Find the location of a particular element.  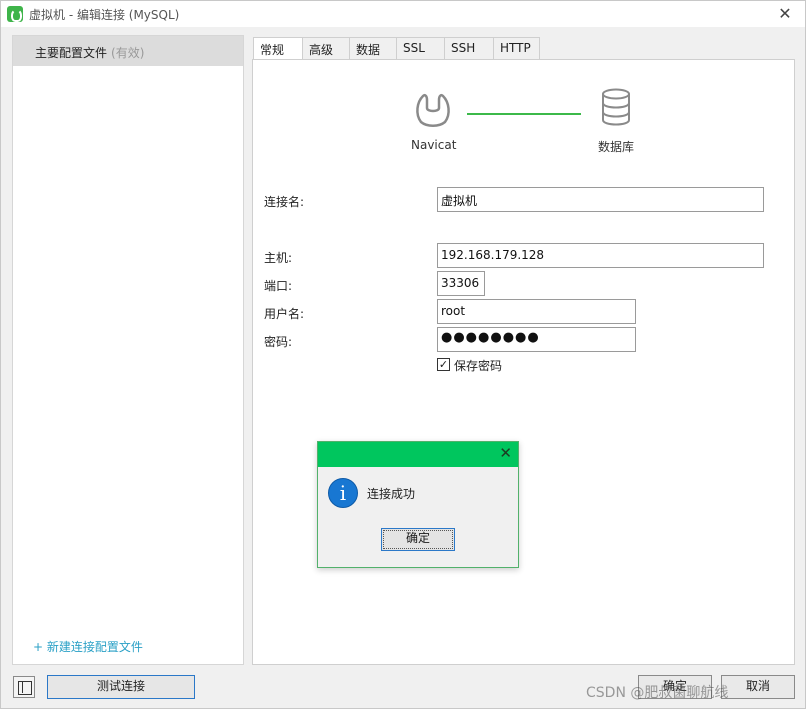

password-label: 密码: is located at coordinates (278, 342).